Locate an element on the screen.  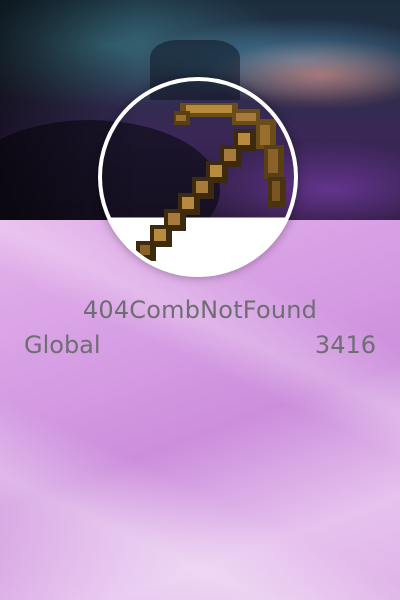
leaderboard-scope-label: Global is located at coordinates (62, 345).